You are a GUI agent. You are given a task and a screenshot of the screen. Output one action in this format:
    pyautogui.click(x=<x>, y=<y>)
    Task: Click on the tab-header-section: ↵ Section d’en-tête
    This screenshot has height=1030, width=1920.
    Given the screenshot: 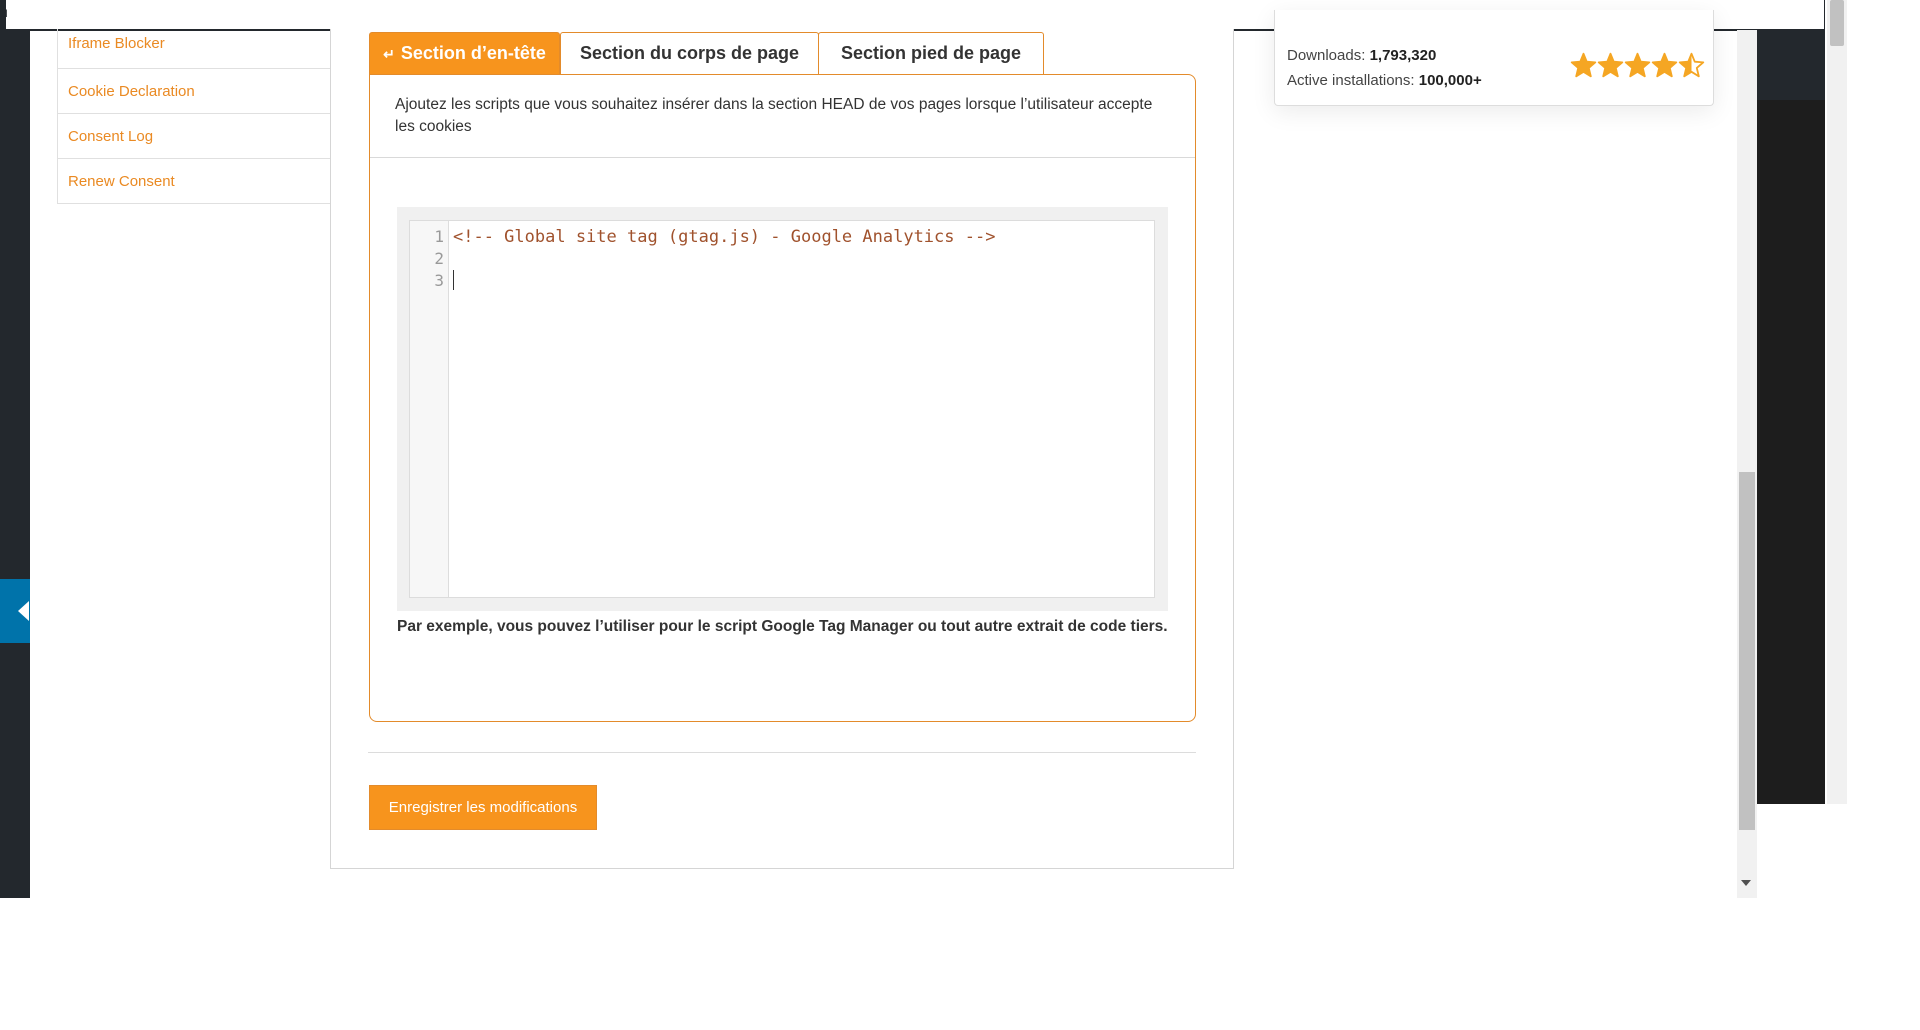 What is the action you would take?
    pyautogui.click(x=464, y=53)
    